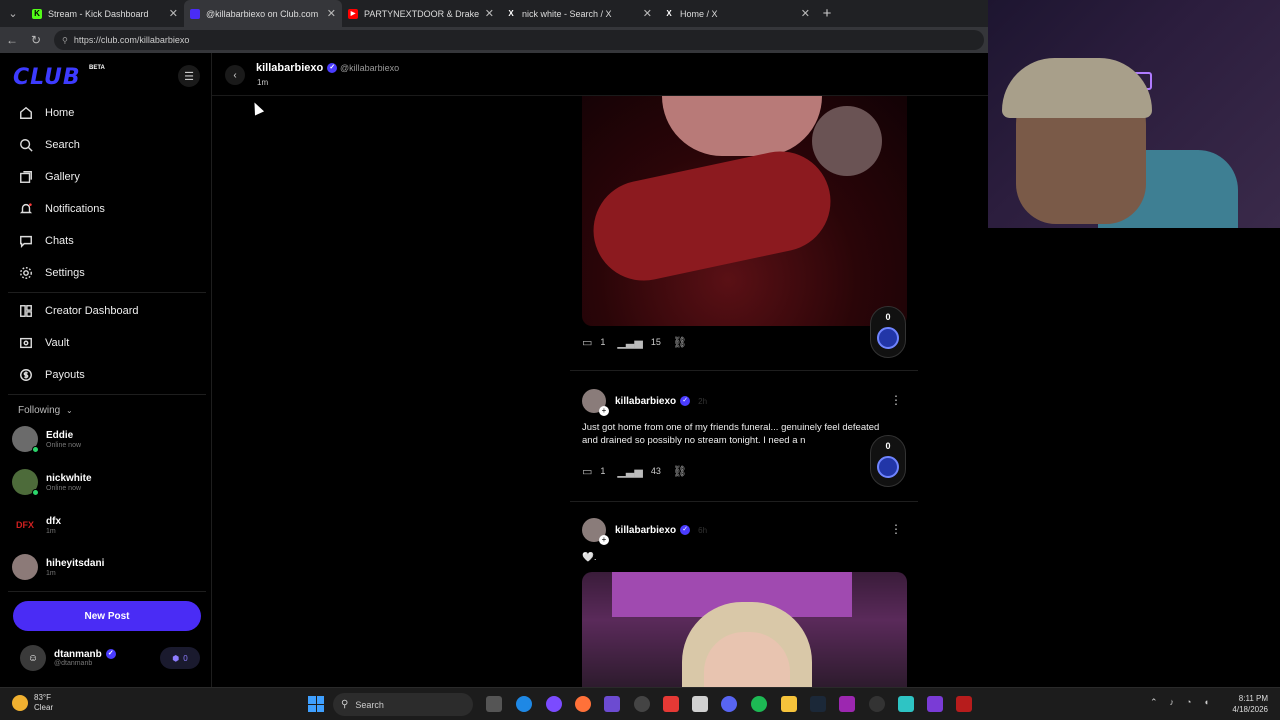  I want to click on following-item: DFX dfx 1m, so click(107, 525).